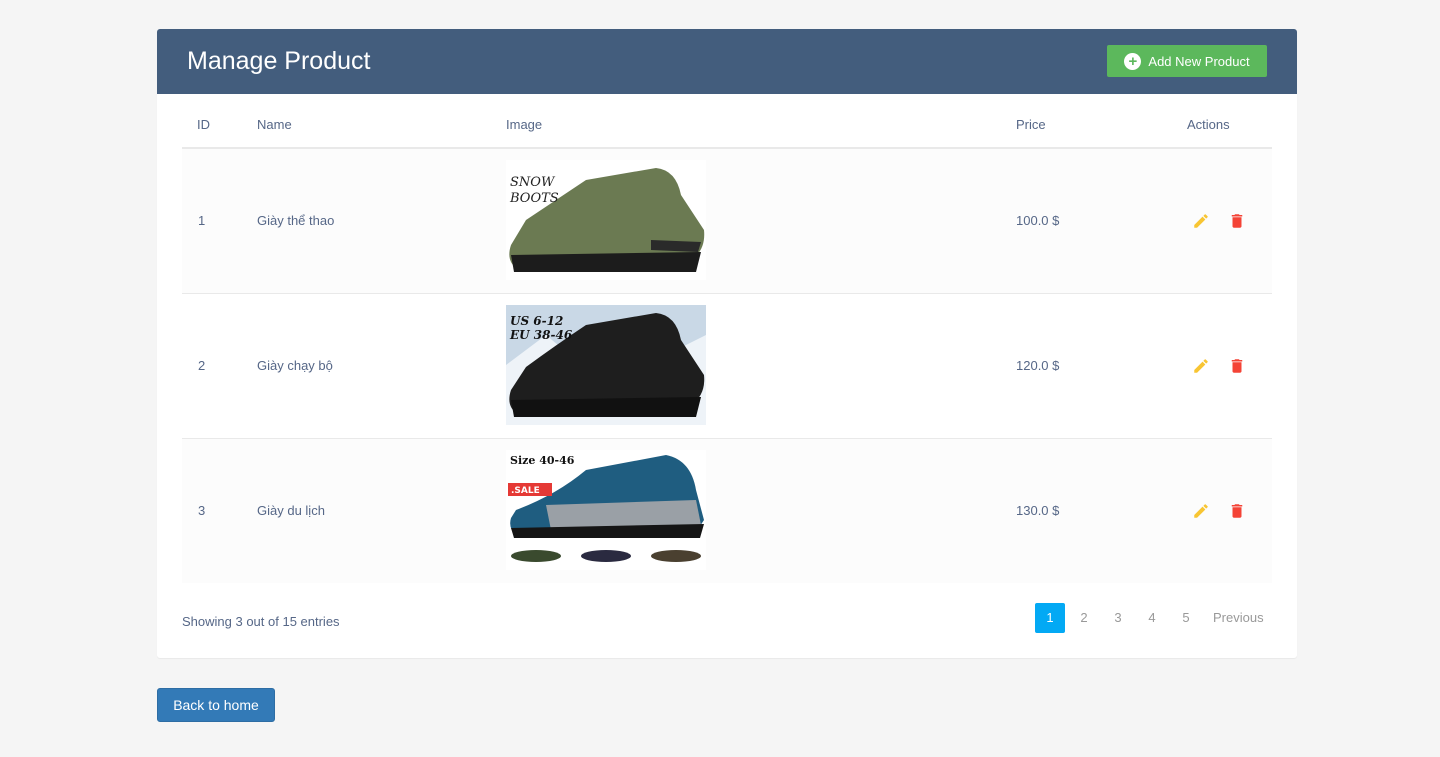  What do you see at coordinates (1186, 618) in the screenshot?
I see `page-5: 5` at bounding box center [1186, 618].